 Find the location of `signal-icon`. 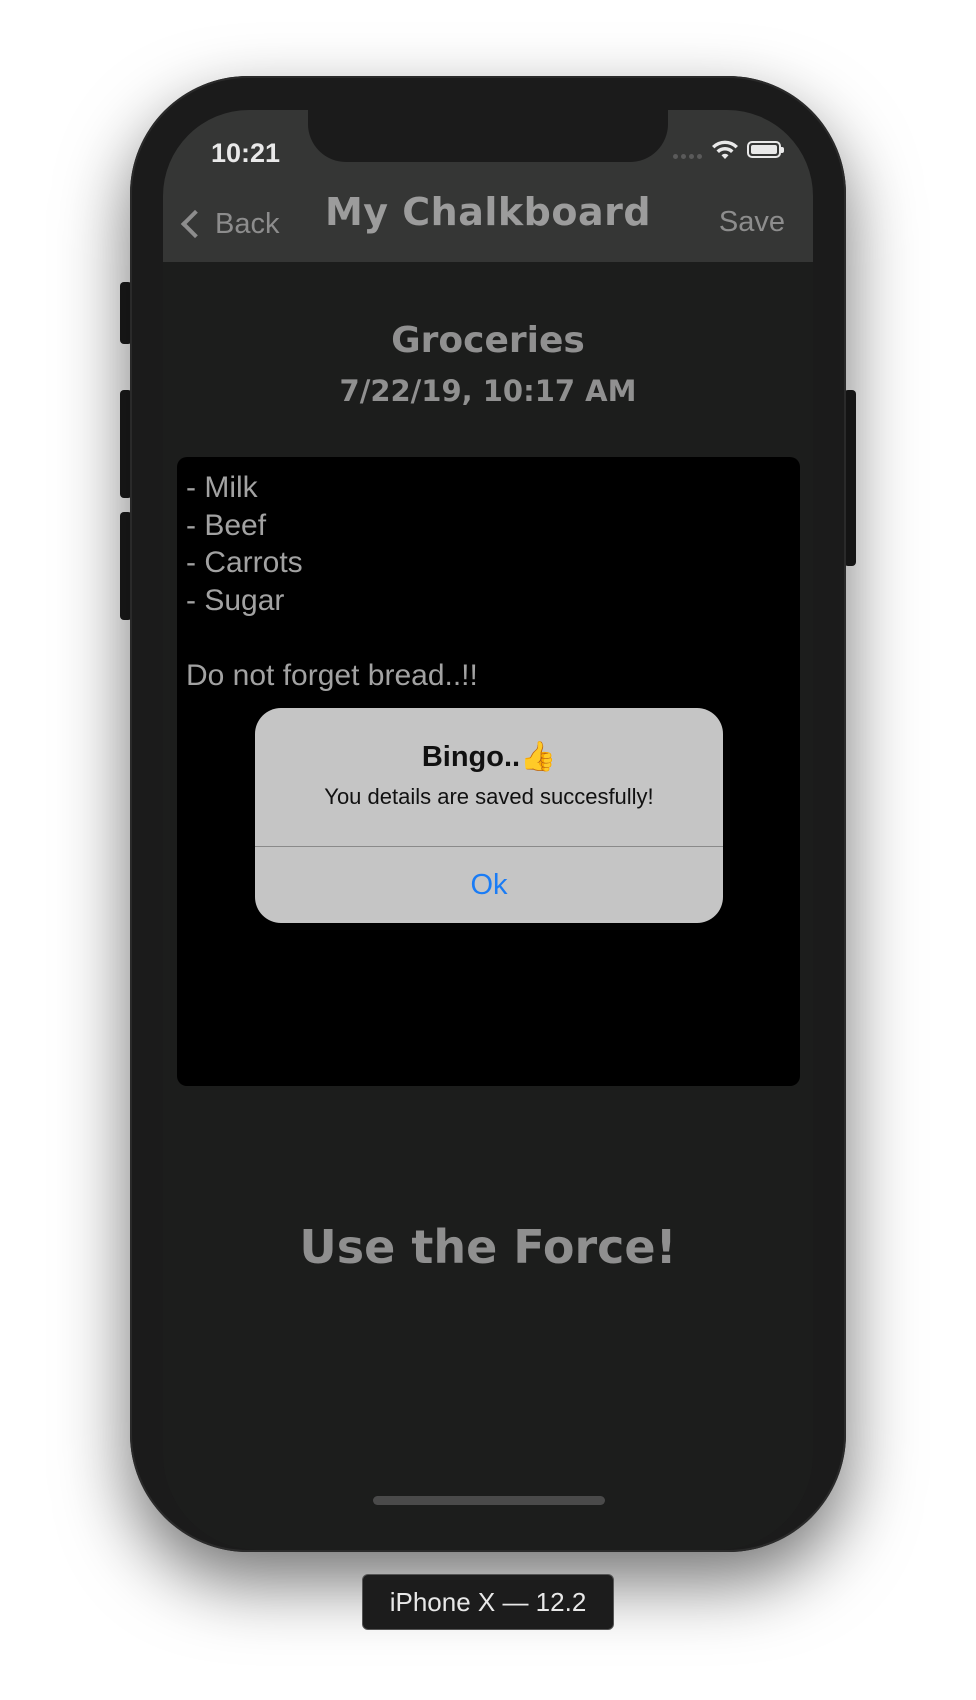

signal-icon is located at coordinates (688, 156).